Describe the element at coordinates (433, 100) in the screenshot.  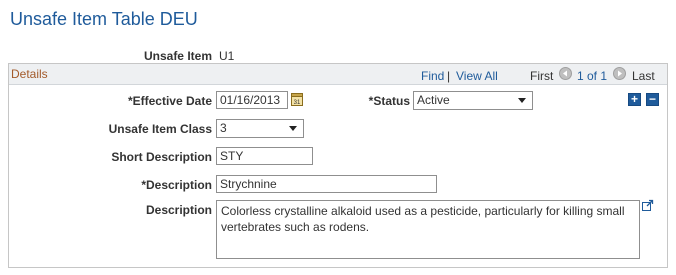
I see `status-value: Active` at that location.